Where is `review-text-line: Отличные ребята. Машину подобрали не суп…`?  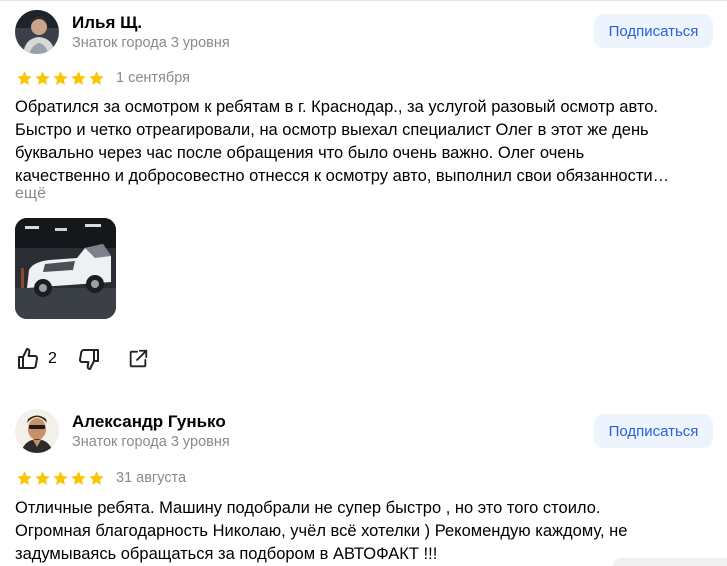 review-text-line: Отличные ребята. Машину подобрали не суп… is located at coordinates (308, 508).